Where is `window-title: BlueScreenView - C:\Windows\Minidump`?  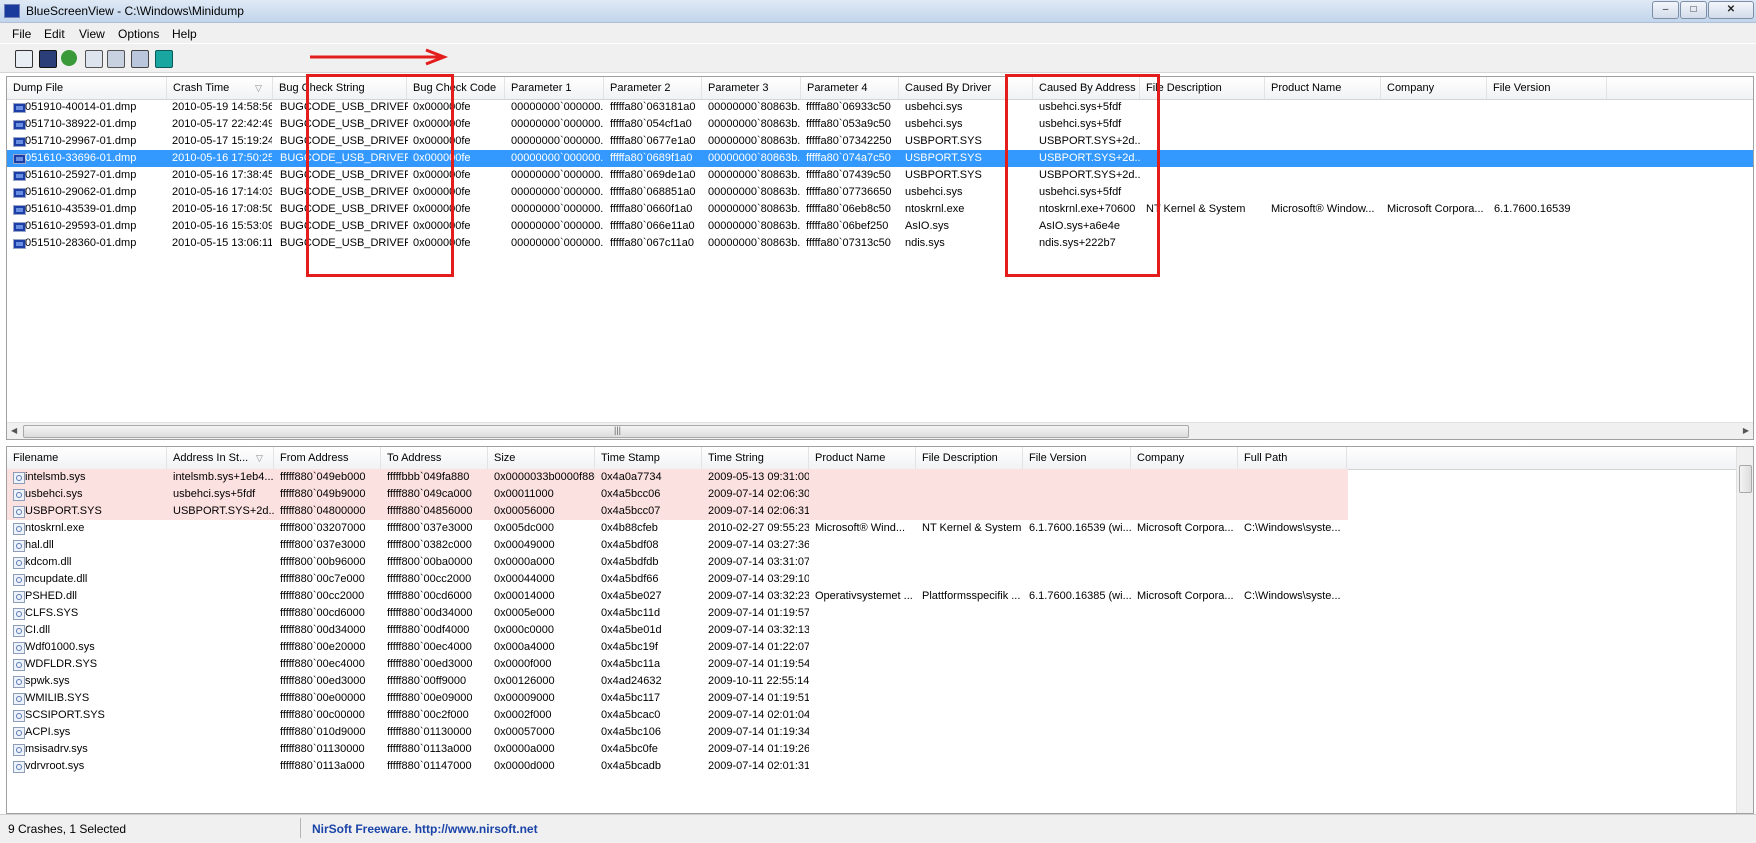 window-title: BlueScreenView - C:\Windows\Minidump is located at coordinates (135, 11).